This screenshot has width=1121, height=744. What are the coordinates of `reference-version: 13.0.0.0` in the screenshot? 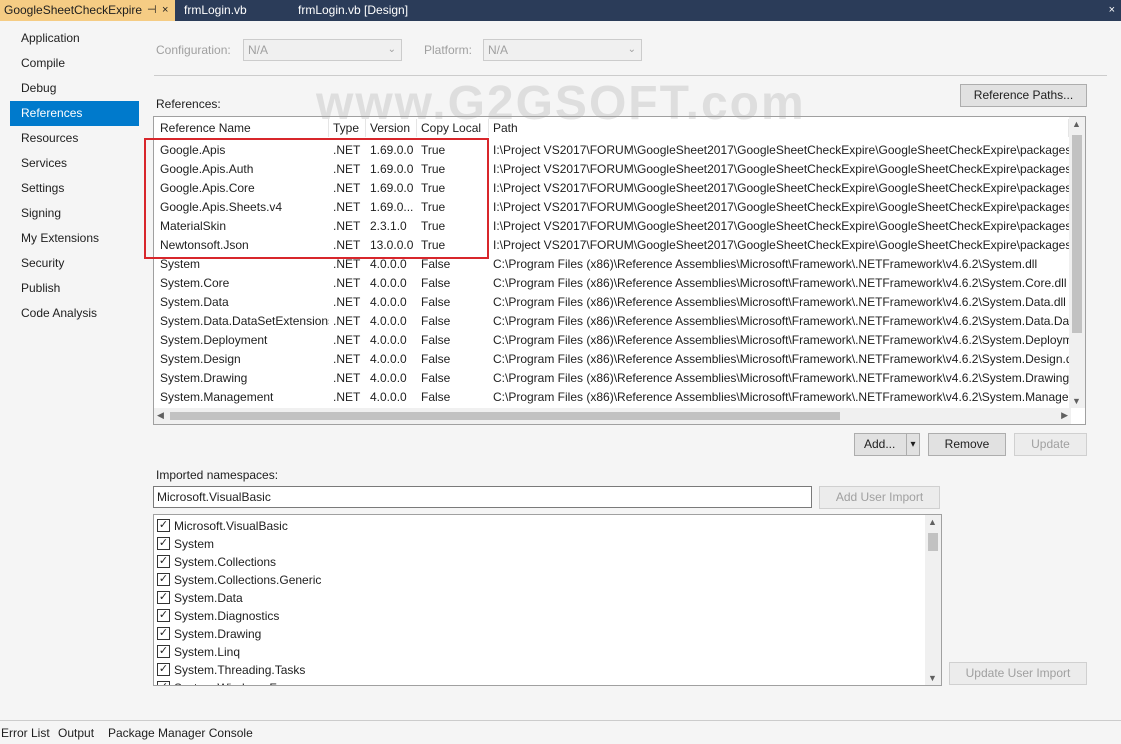 It's located at (392, 245).